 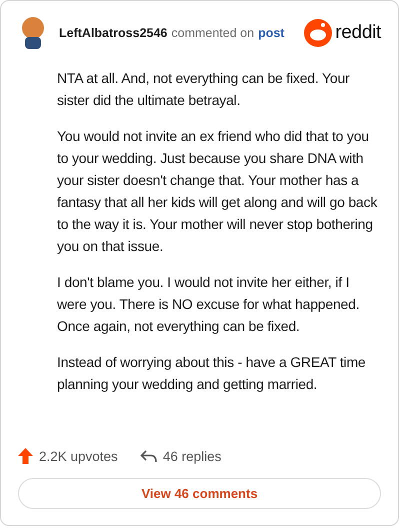 I want to click on comment-paragraph: Instead of worrying about this - have a GREAT time planning your wedding and getting married., so click(x=212, y=373).